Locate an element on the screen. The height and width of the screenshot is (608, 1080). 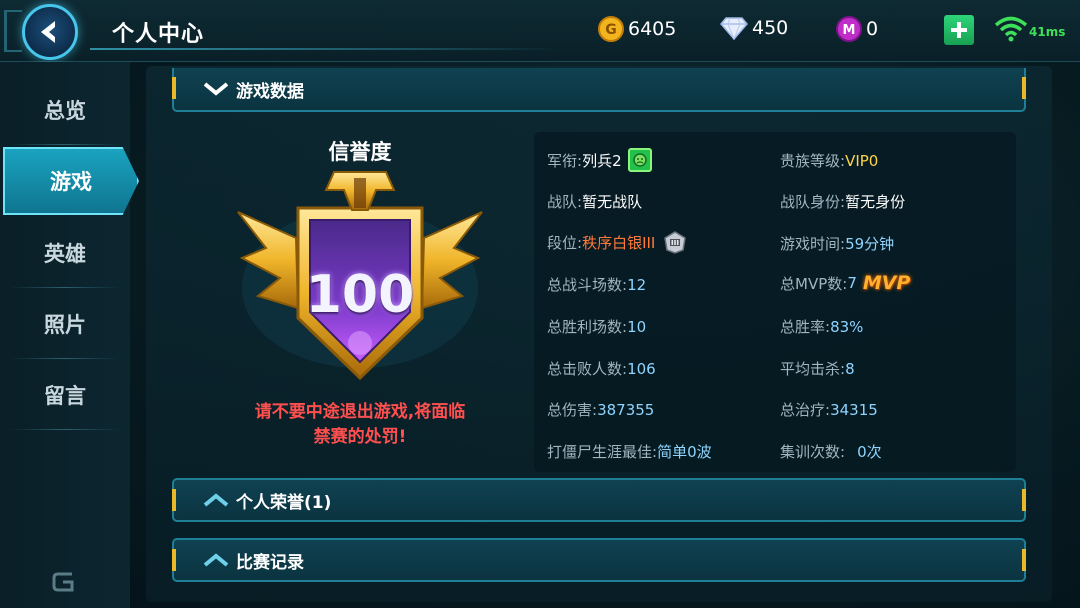
stat-label: 平均击杀: is located at coordinates (813, 369).